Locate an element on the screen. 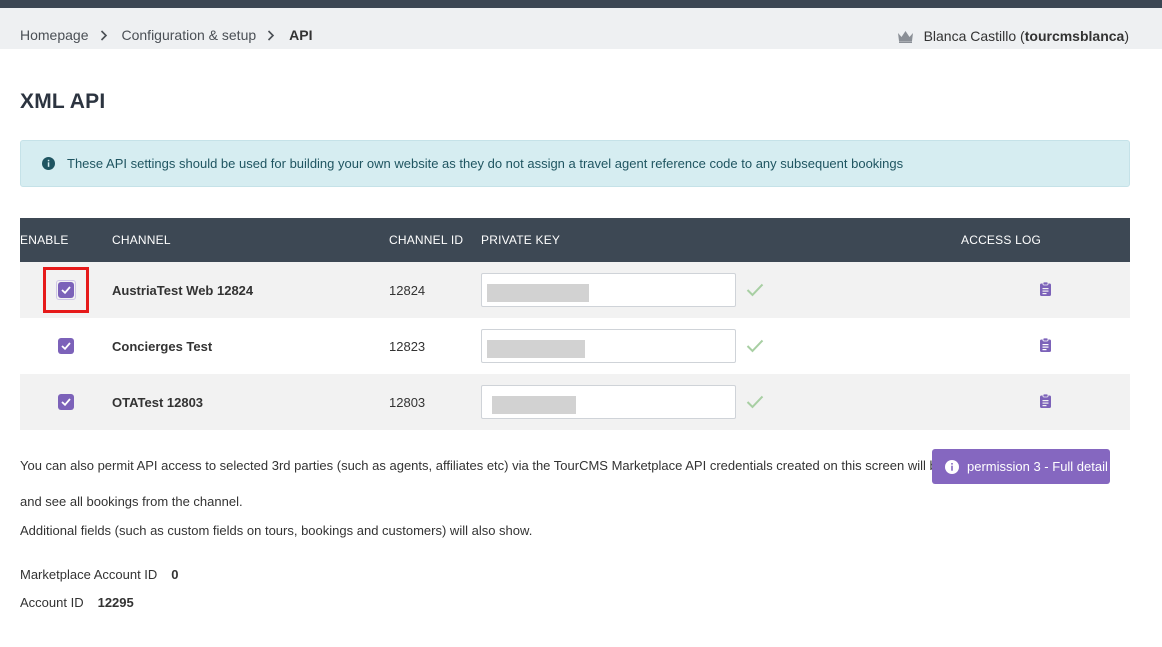 Image resolution: width=1162 pixels, height=647 pixels. user-menu: Blanca Castillo (tourcmsblanca) is located at coordinates (1013, 36).